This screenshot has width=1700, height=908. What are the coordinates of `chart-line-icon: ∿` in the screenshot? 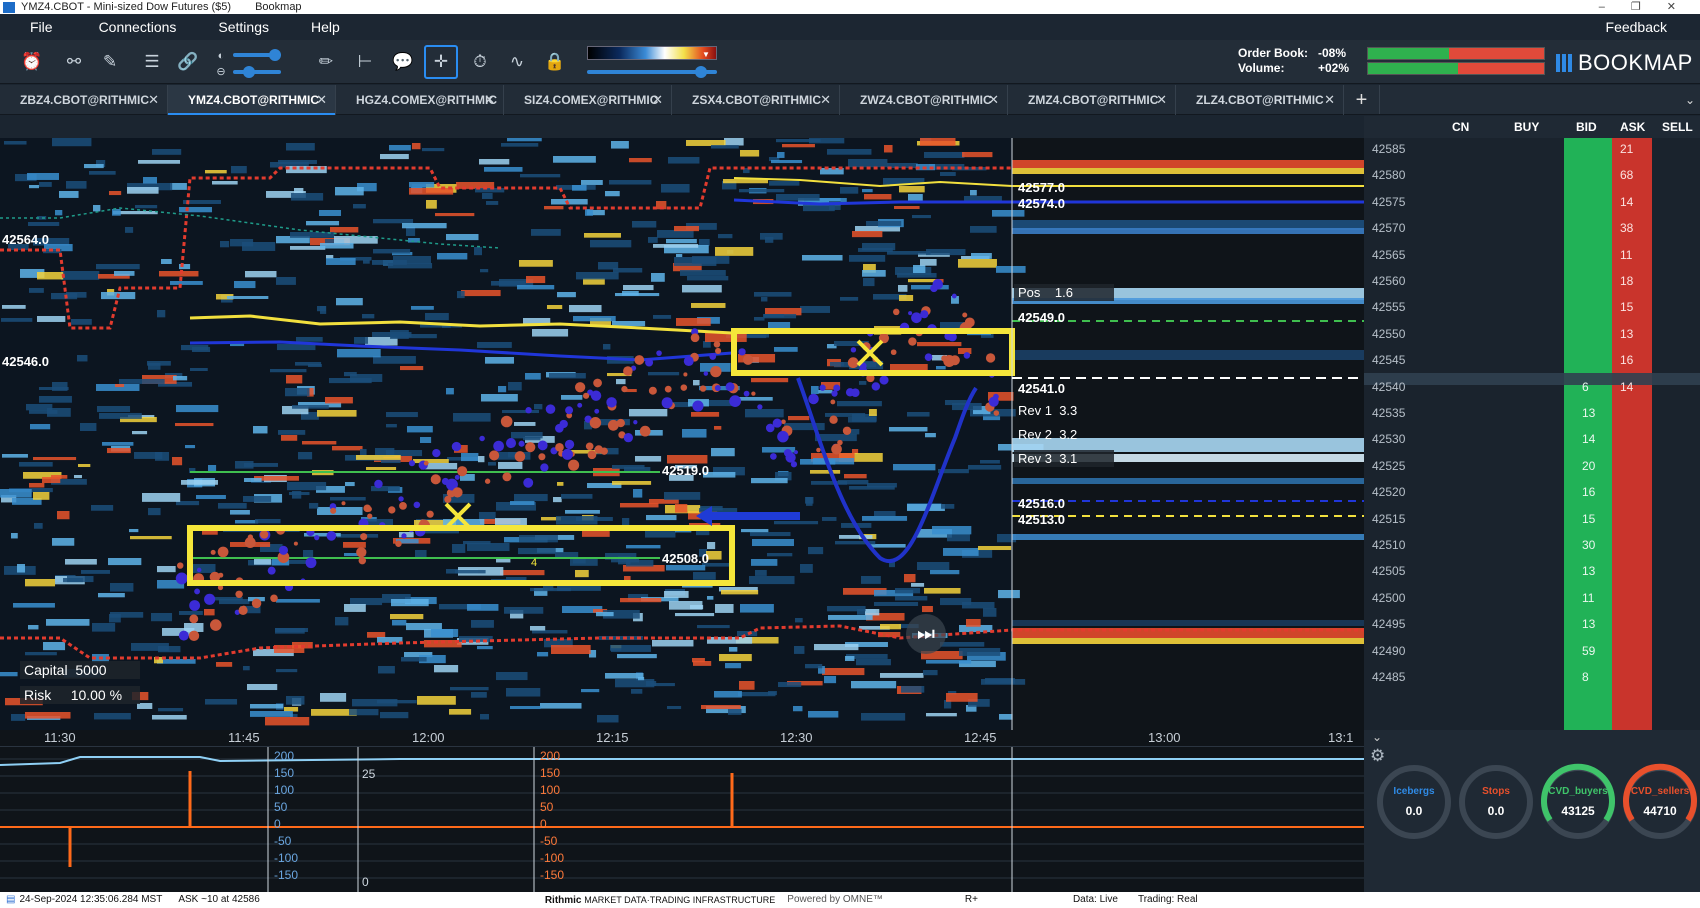 It's located at (517, 62).